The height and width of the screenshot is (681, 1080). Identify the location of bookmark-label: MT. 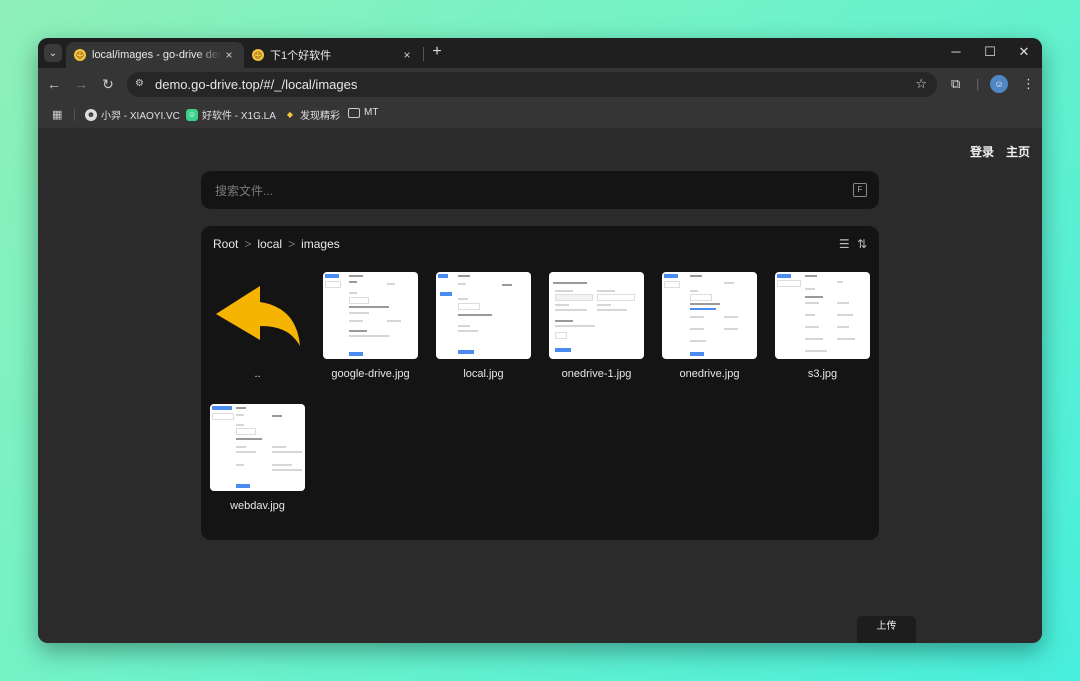
(371, 112).